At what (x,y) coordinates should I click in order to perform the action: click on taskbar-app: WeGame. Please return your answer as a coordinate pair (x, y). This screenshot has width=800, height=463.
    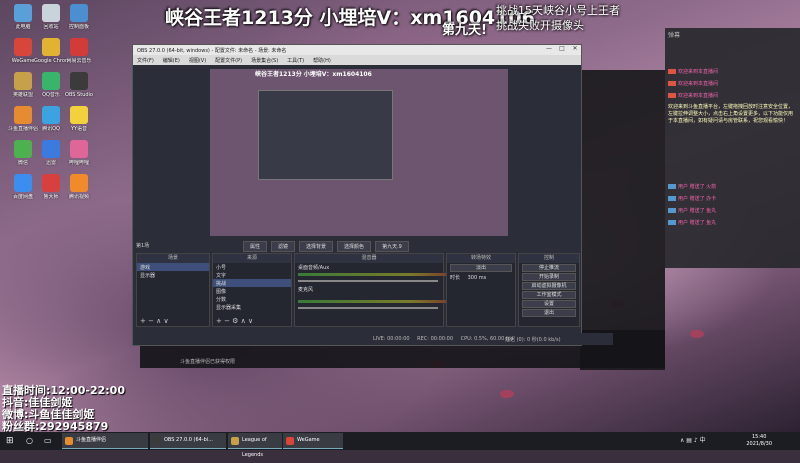
    Looking at the image, I should click on (313, 441).